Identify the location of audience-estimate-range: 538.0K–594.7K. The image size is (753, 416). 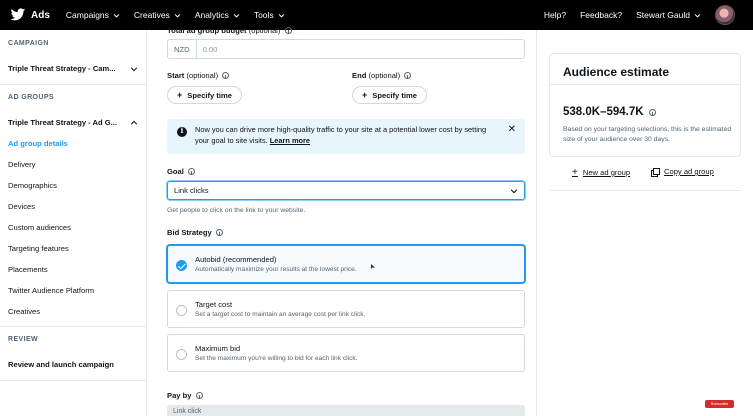
(609, 112).